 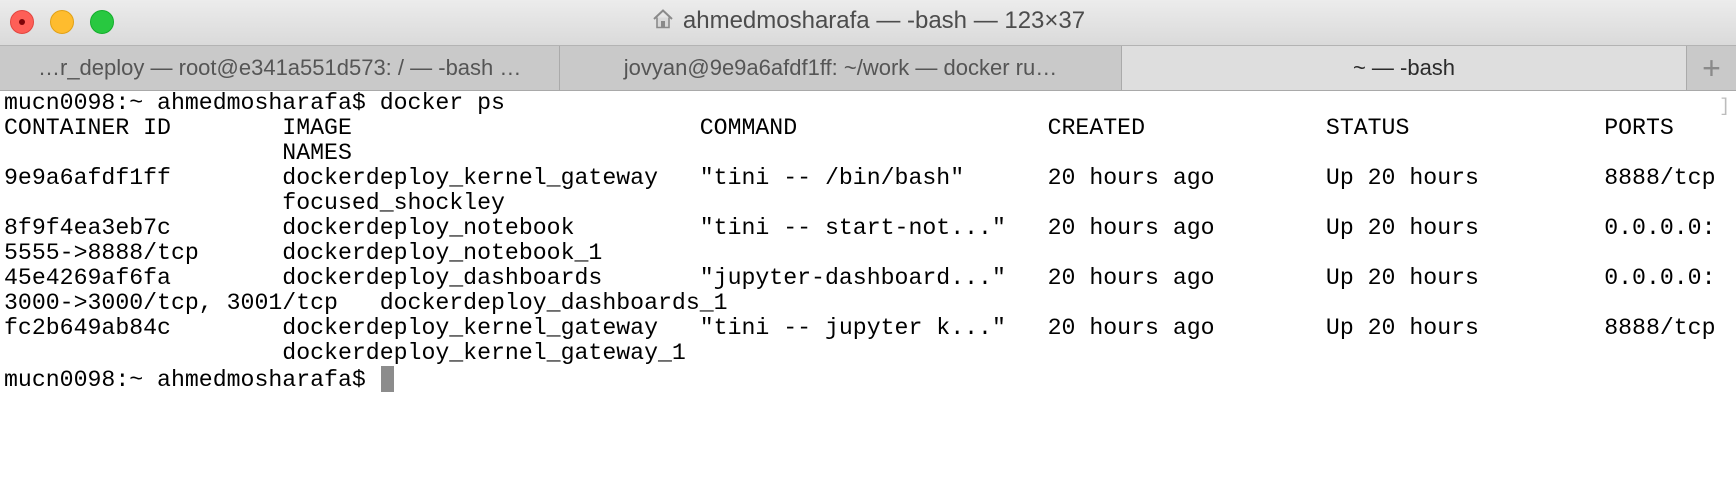 What do you see at coordinates (442, 103) in the screenshot?
I see `command-text: docker ps` at bounding box center [442, 103].